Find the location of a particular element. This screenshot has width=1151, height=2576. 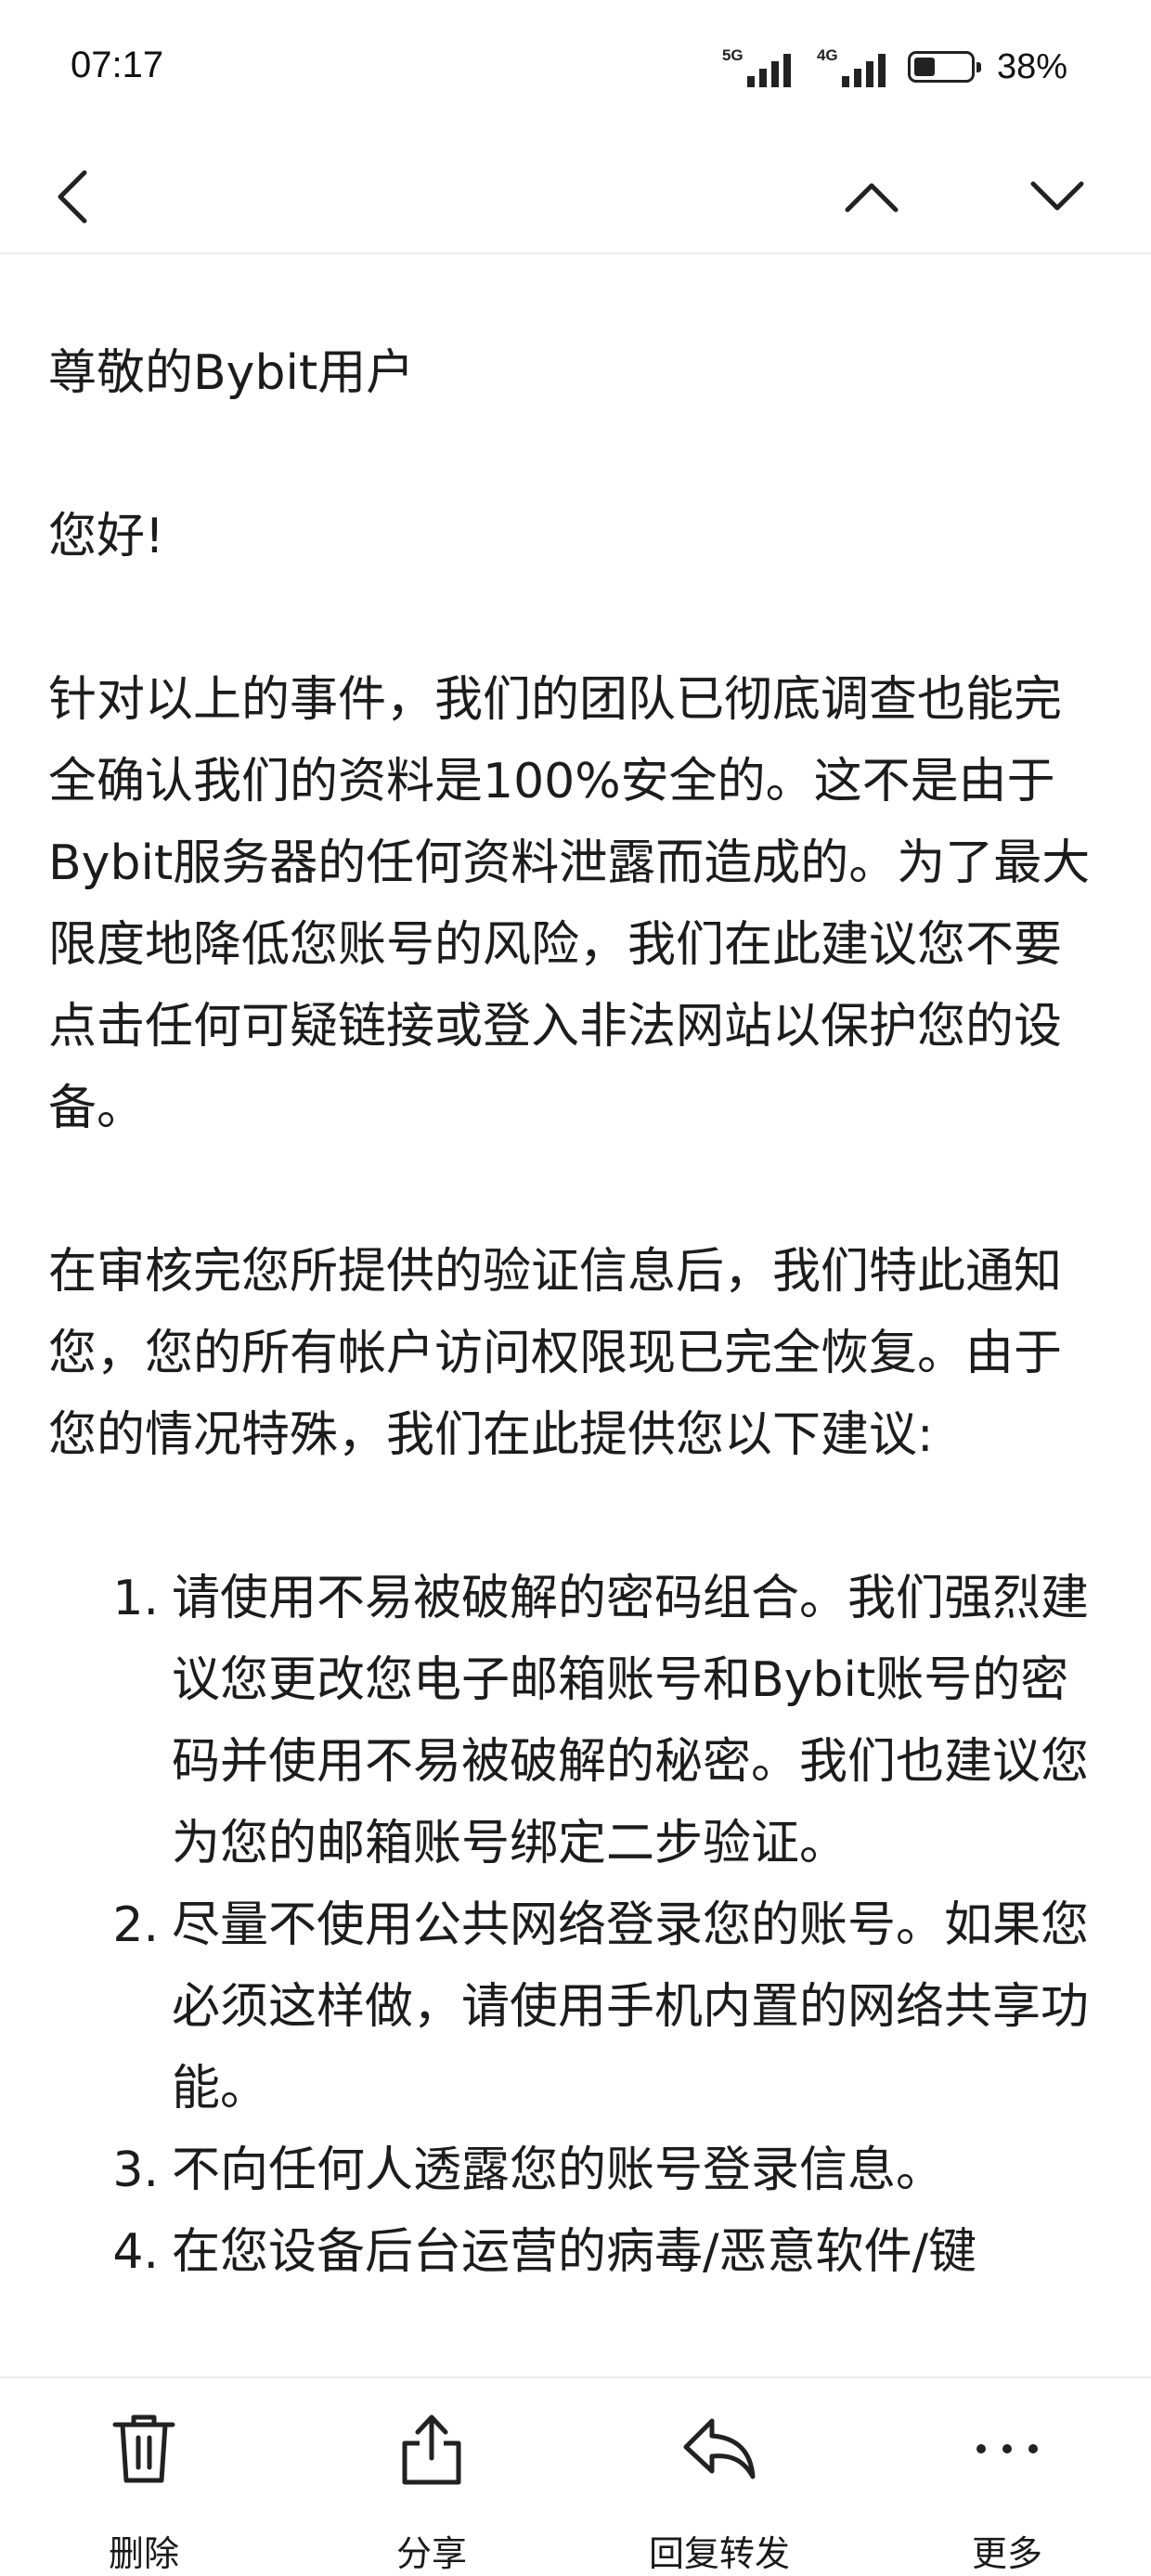

share-button: 分享 is located at coordinates (431, 2476).